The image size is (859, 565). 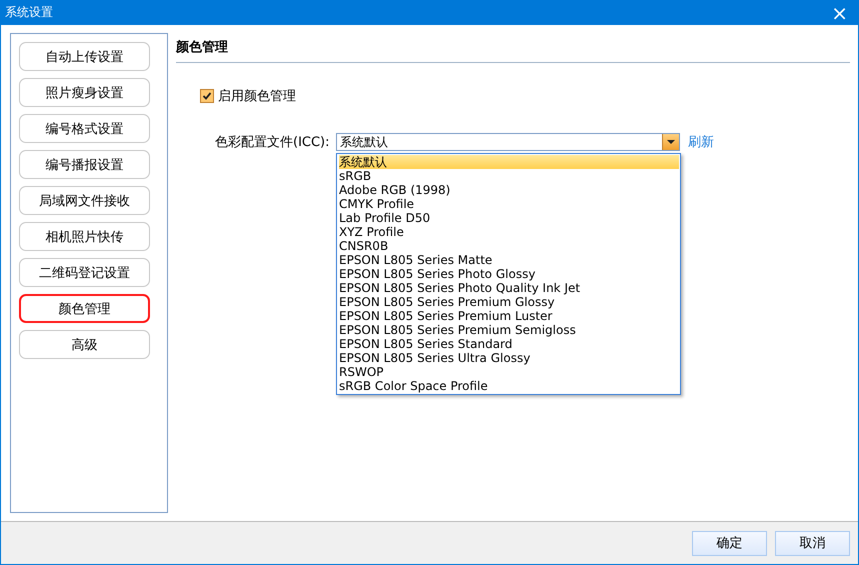 I want to click on dropdown-option: XYZ Profile, so click(x=509, y=232).